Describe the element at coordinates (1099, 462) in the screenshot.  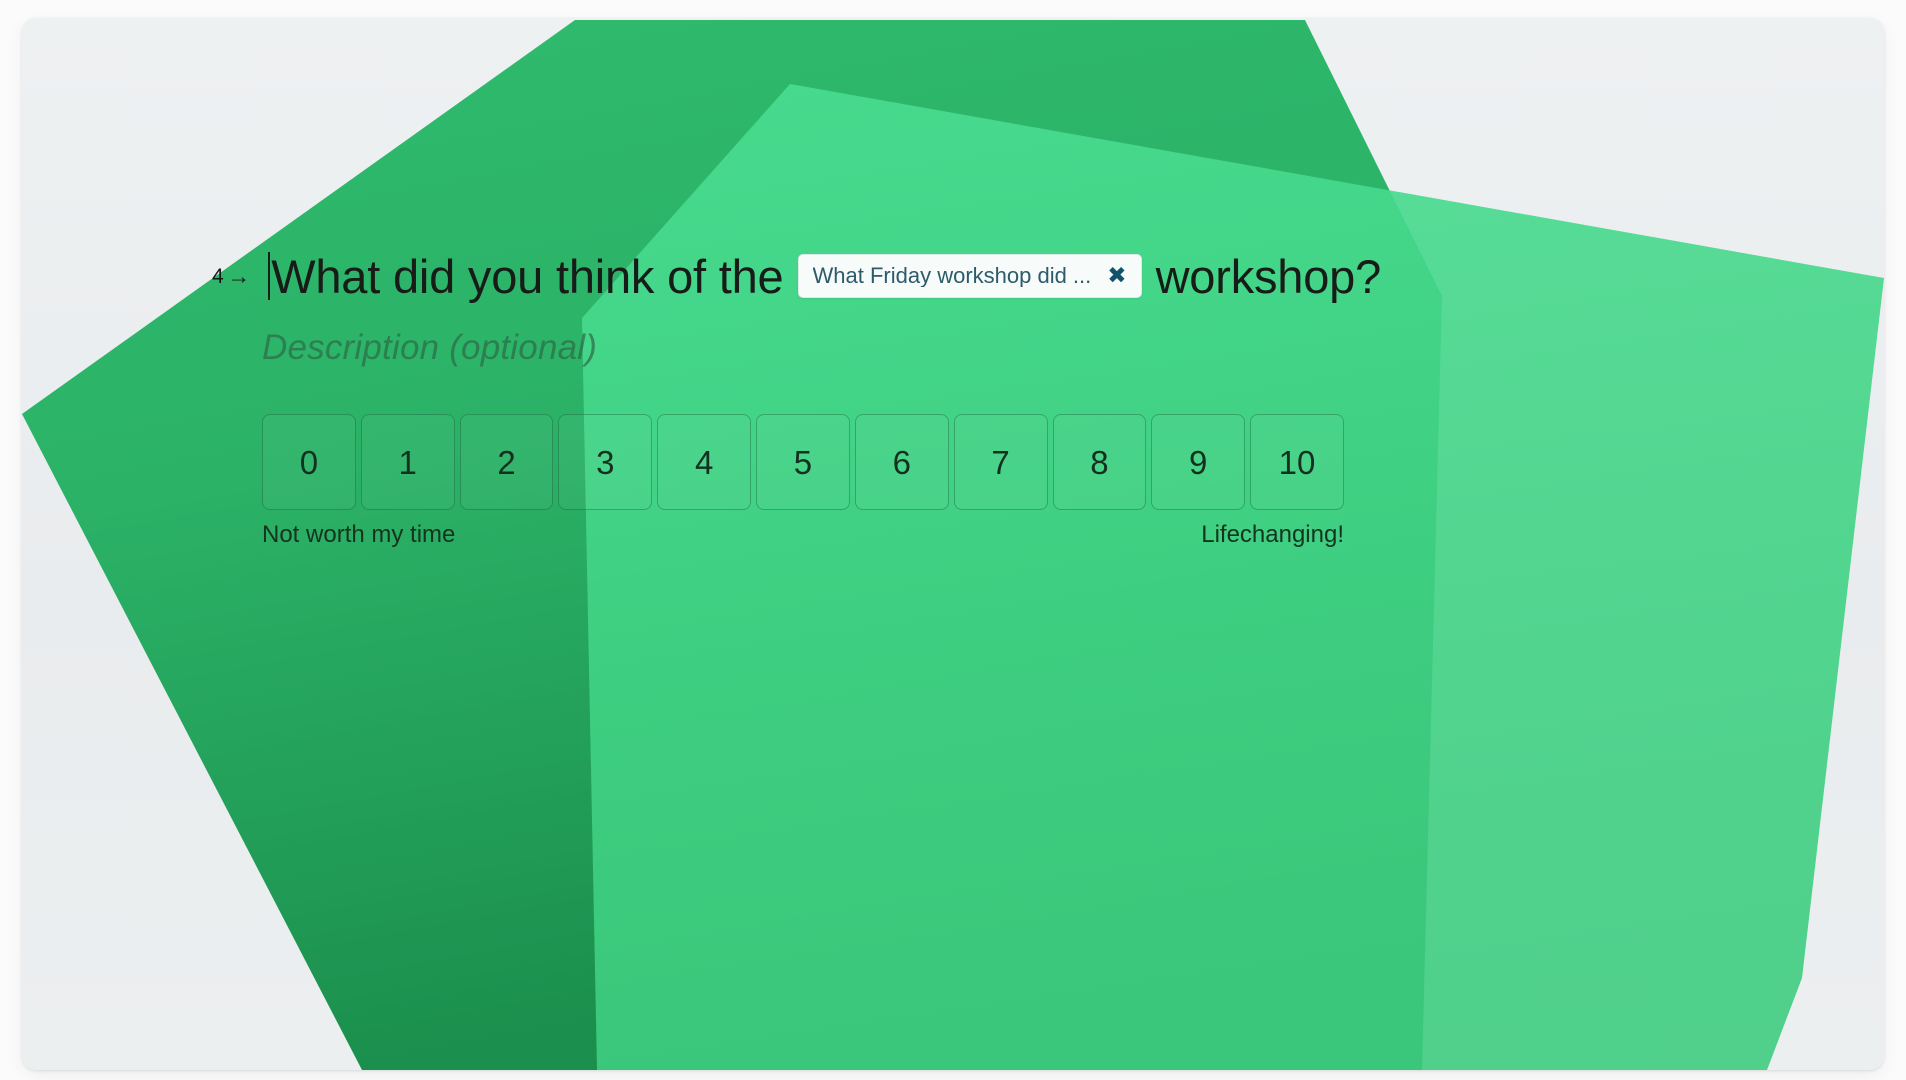
I see `scale-option: 8` at that location.